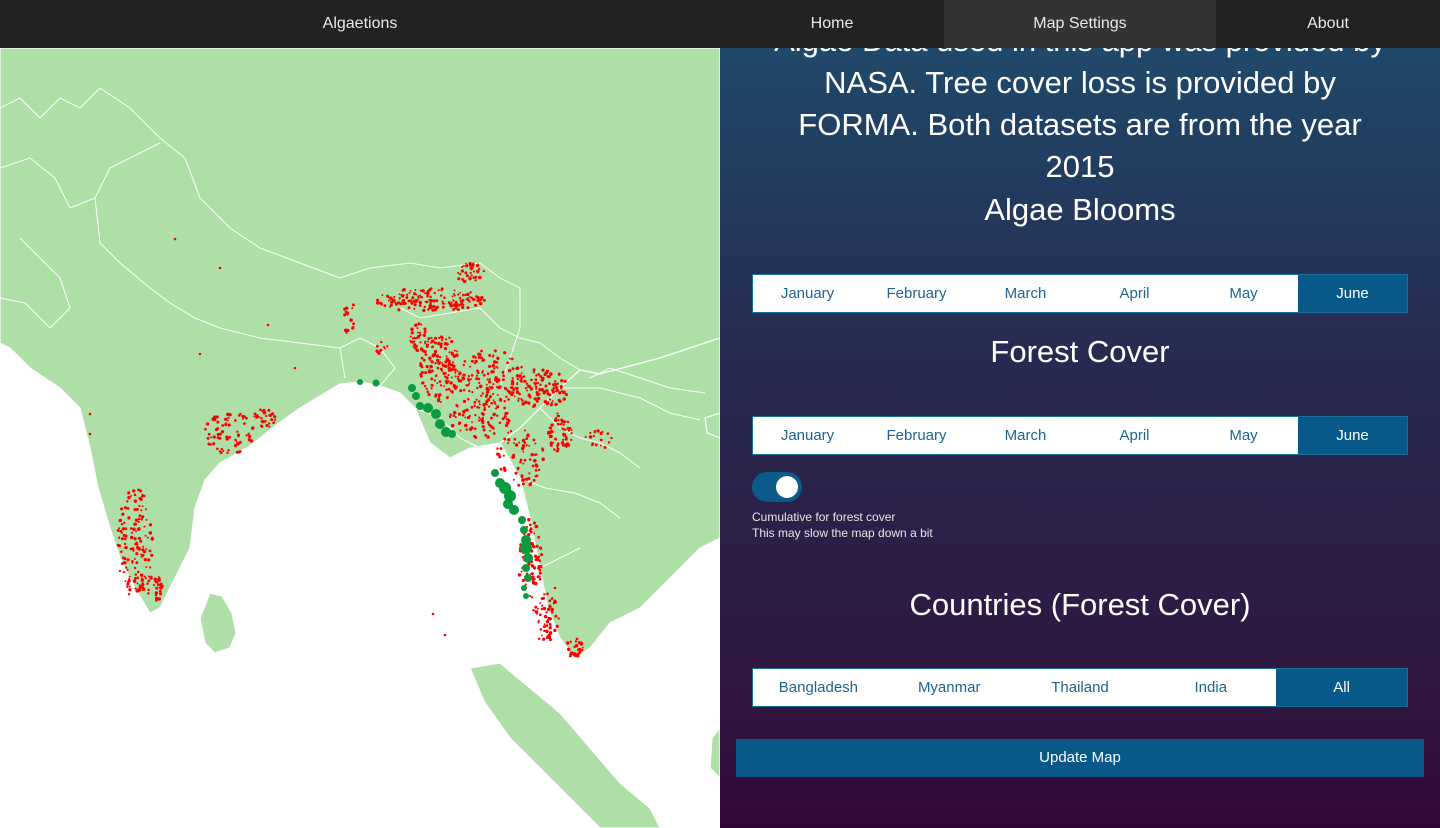  What do you see at coordinates (1243, 435) in the screenshot?
I see `forest-month-may: May` at bounding box center [1243, 435].